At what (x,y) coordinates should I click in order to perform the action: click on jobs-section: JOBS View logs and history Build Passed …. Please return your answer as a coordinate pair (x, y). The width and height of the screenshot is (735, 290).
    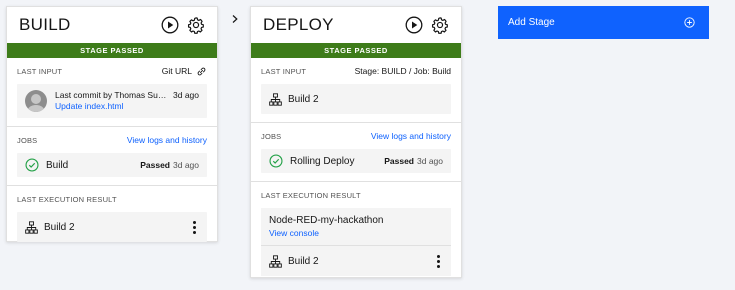
    Looking at the image, I should click on (112, 156).